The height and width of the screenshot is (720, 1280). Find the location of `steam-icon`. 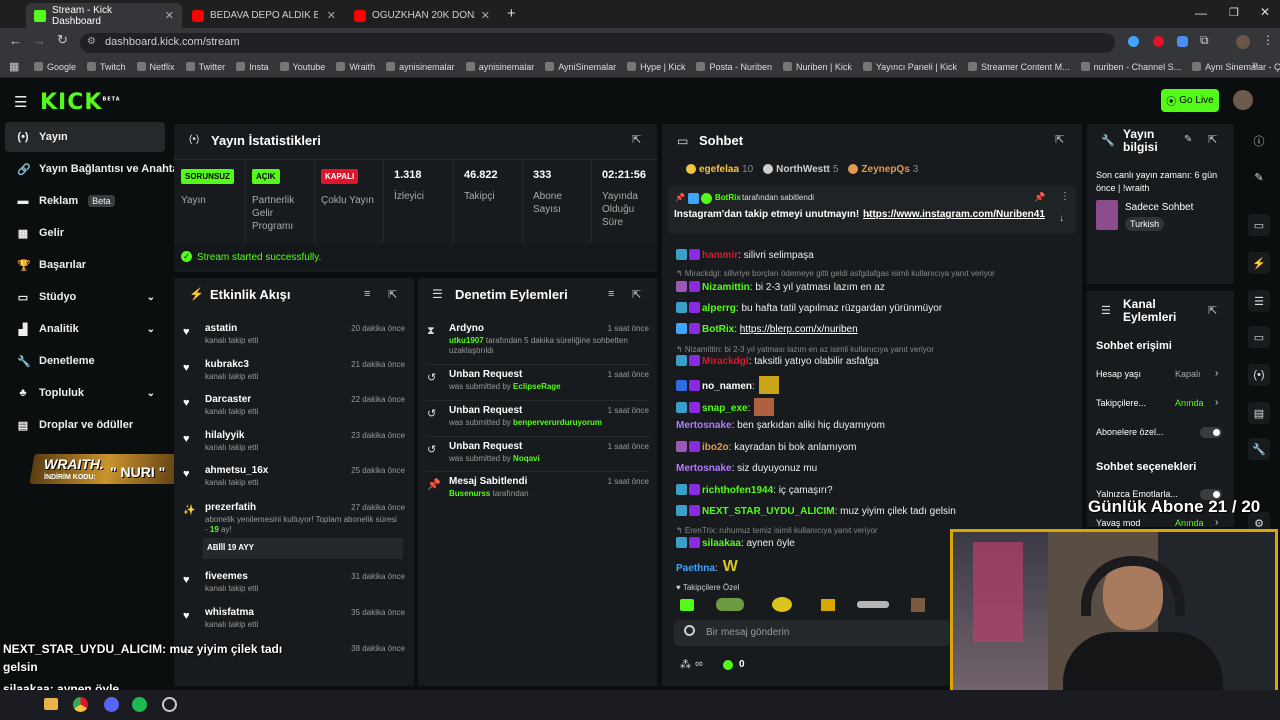

steam-icon is located at coordinates (169, 704).